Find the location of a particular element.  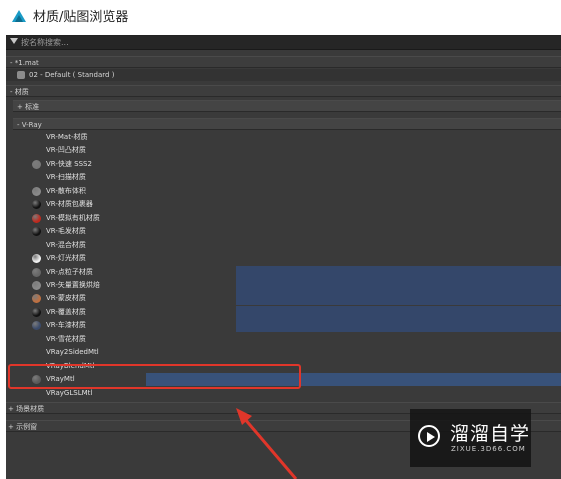

watermark-url: ZIXUE.3D66.COM is located at coordinates (488, 449).